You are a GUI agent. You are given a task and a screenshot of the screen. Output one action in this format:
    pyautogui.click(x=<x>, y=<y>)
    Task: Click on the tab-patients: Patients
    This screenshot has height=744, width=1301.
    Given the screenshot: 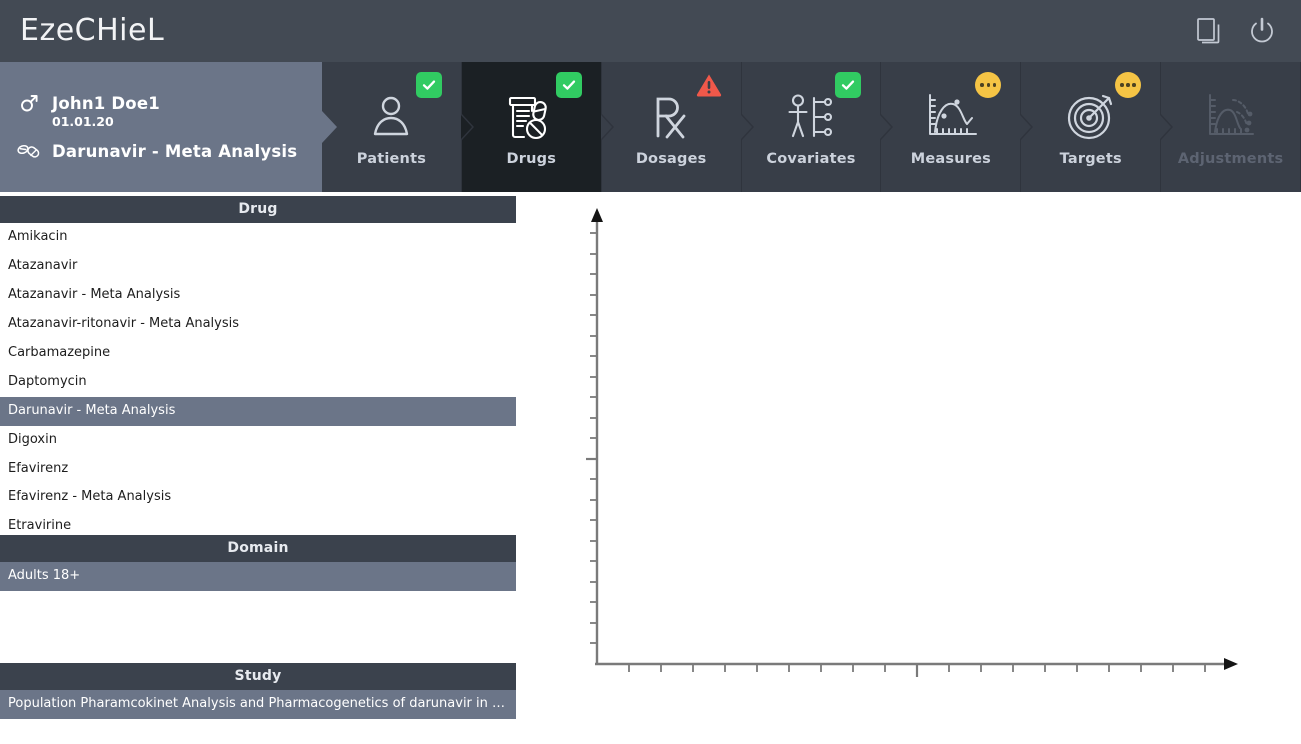 What is the action you would take?
    pyautogui.click(x=392, y=127)
    